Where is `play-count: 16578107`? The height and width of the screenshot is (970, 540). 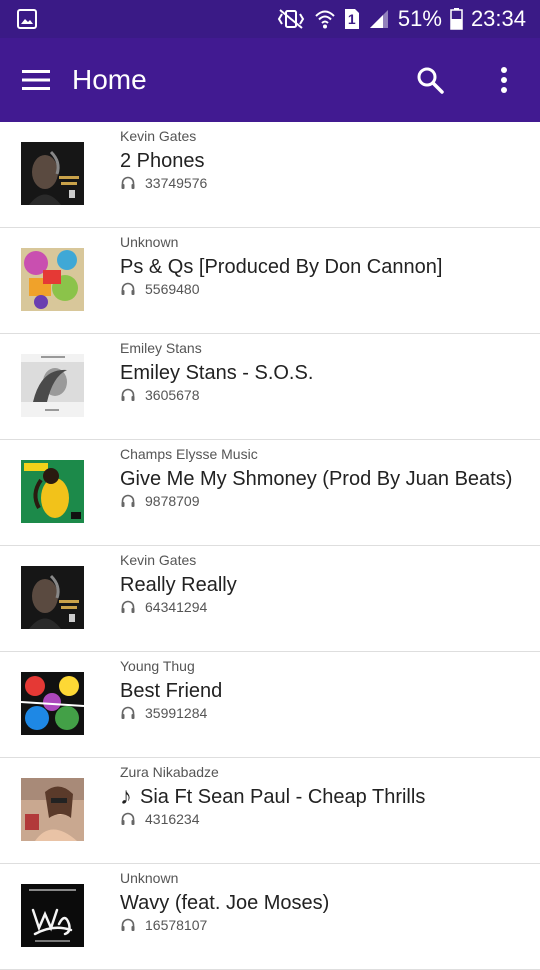 play-count: 16578107 is located at coordinates (163, 925).